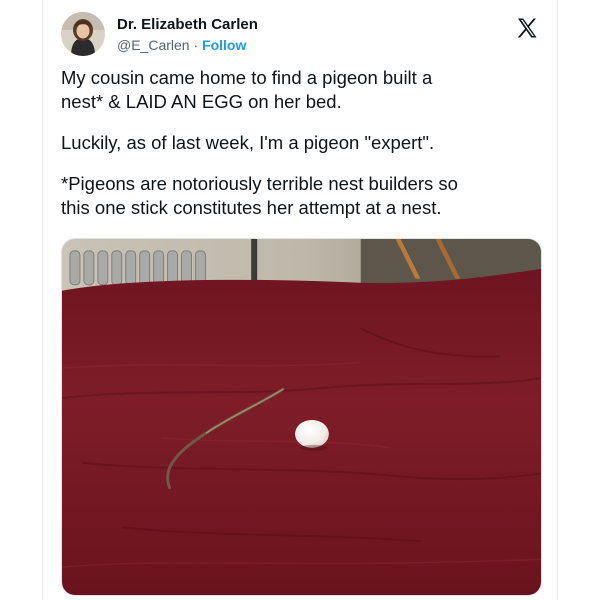  I want to click on author-handle: @E_Carlen, so click(153, 45).